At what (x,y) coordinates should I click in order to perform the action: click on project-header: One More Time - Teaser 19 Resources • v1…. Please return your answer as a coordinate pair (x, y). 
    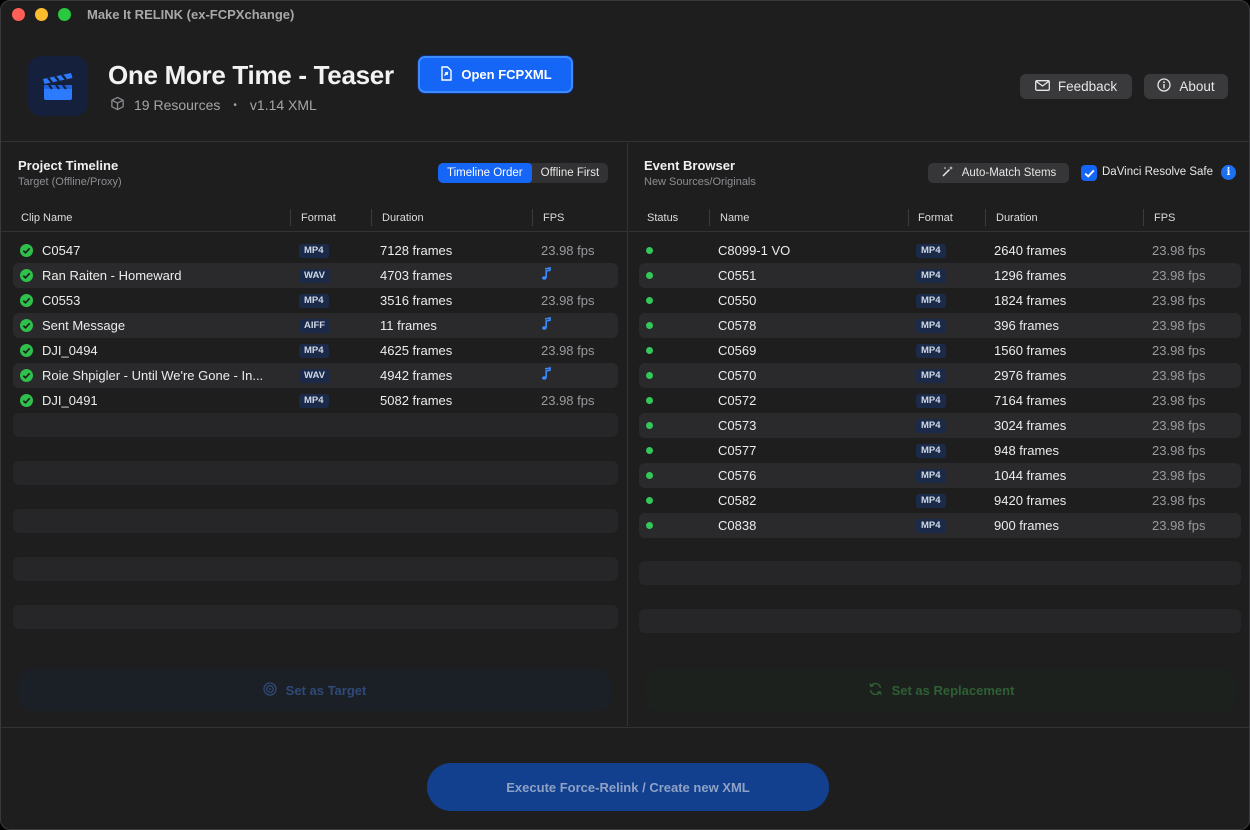
    Looking at the image, I should click on (625, 85).